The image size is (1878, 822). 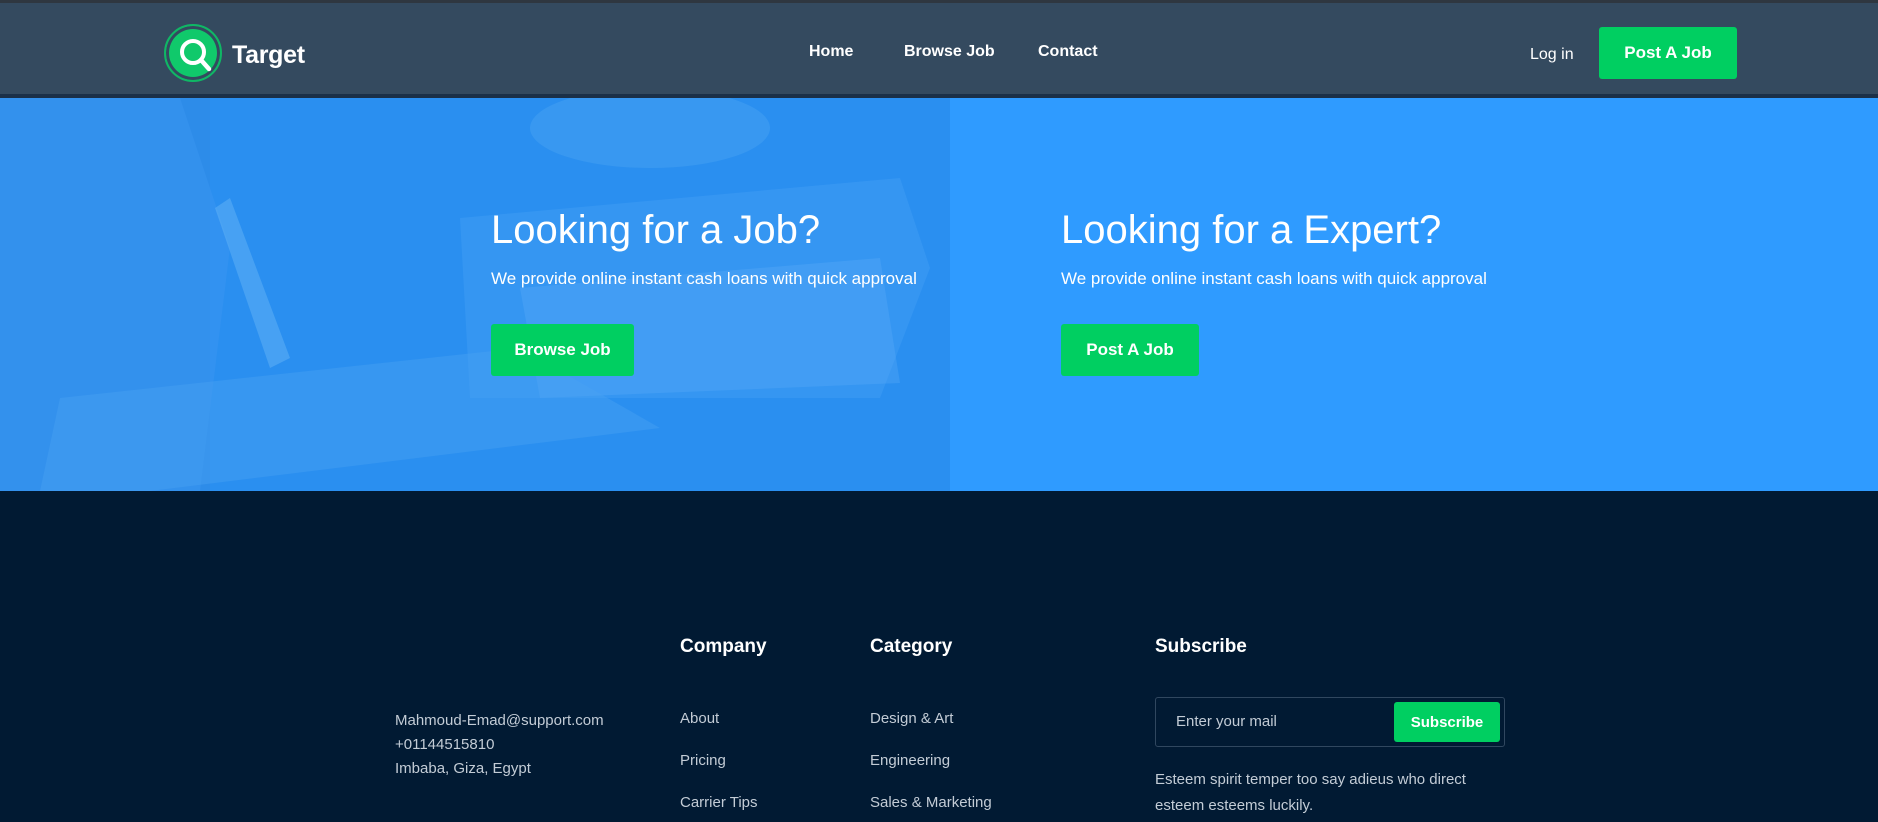 I want to click on post-job-button: Post A Job, so click(x=1668, y=53).